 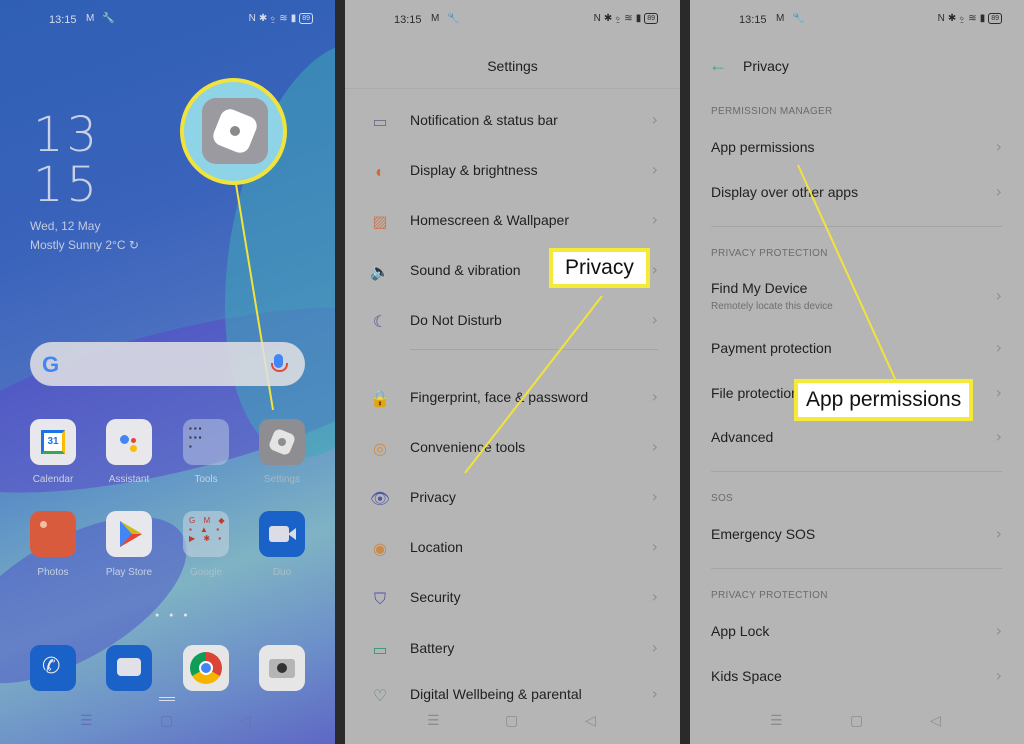 I want to click on assistant-app, so click(x=129, y=442).